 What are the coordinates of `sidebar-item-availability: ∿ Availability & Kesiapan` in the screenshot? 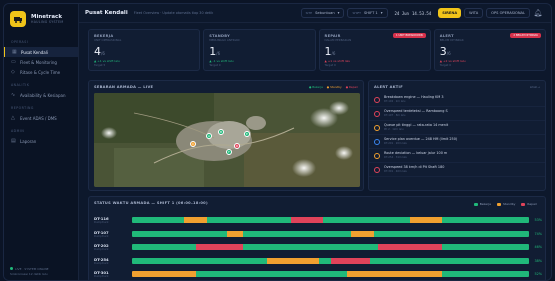 It's located at (41, 95).